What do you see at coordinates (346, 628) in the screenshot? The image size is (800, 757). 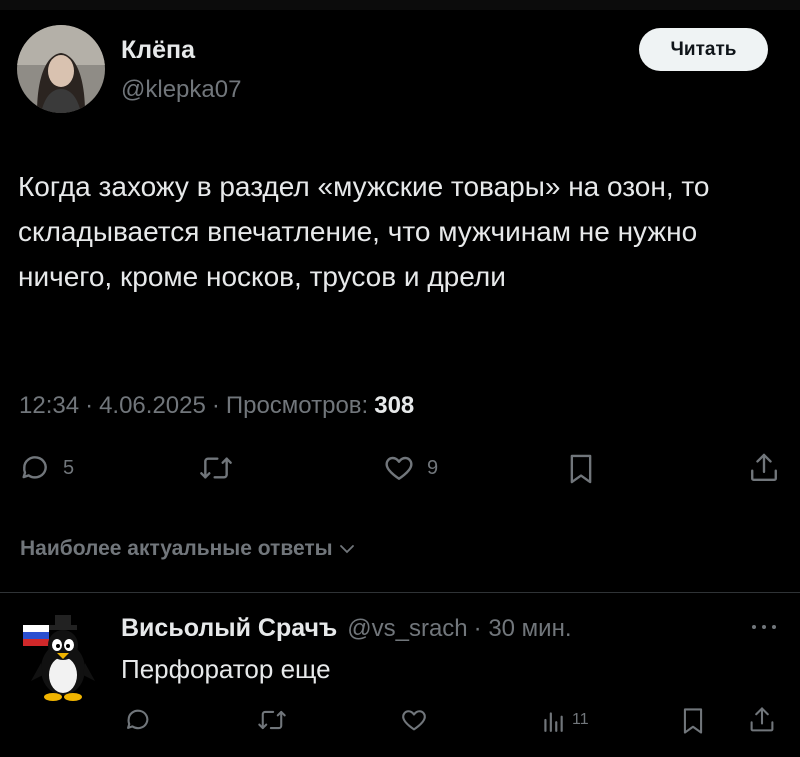 I see `reply-header: Висьолый Срачъ @vs_srach · 30 мин.` at bounding box center [346, 628].